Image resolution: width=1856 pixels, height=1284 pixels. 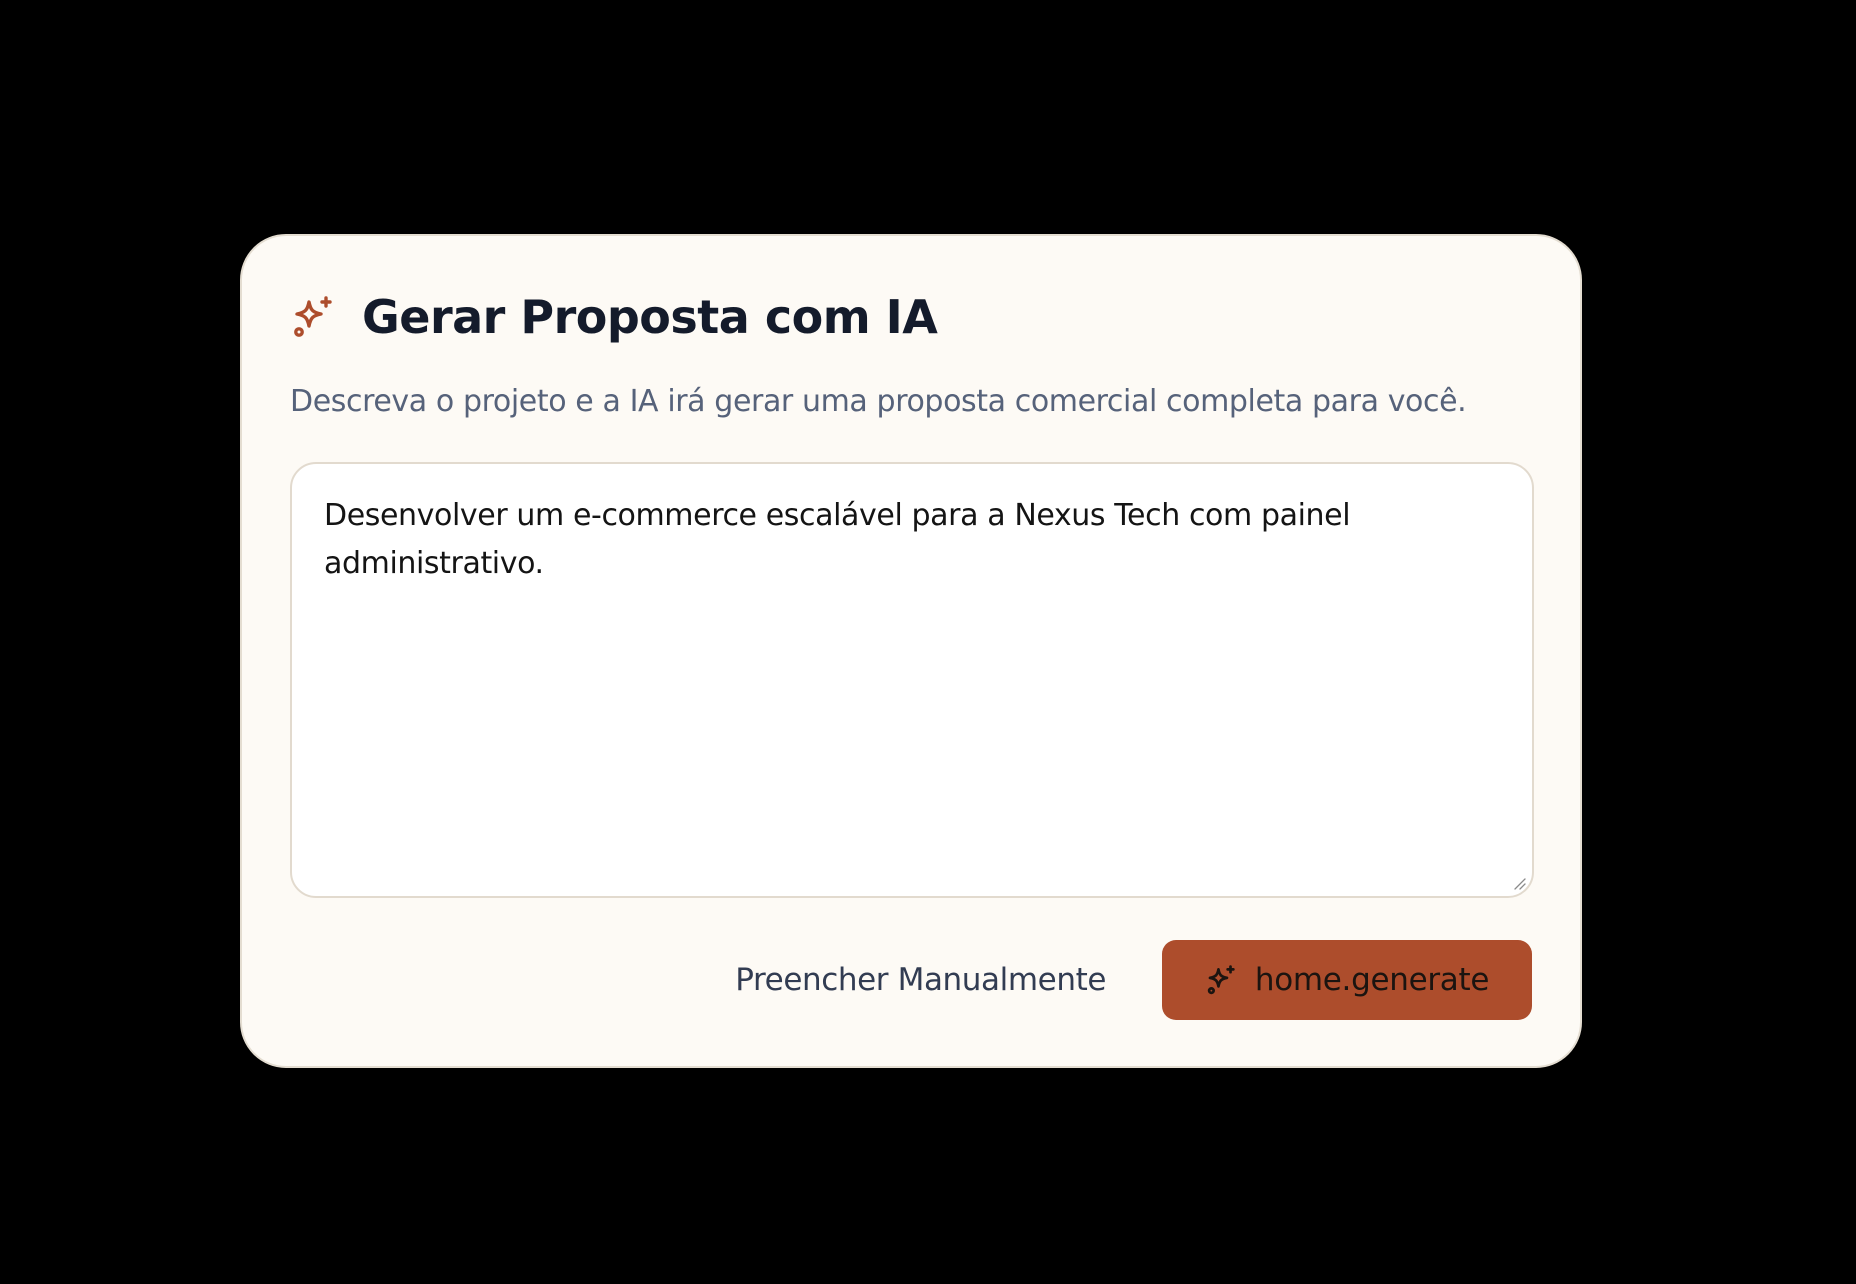 I want to click on resize-handle-icon, so click(x=1518, y=882).